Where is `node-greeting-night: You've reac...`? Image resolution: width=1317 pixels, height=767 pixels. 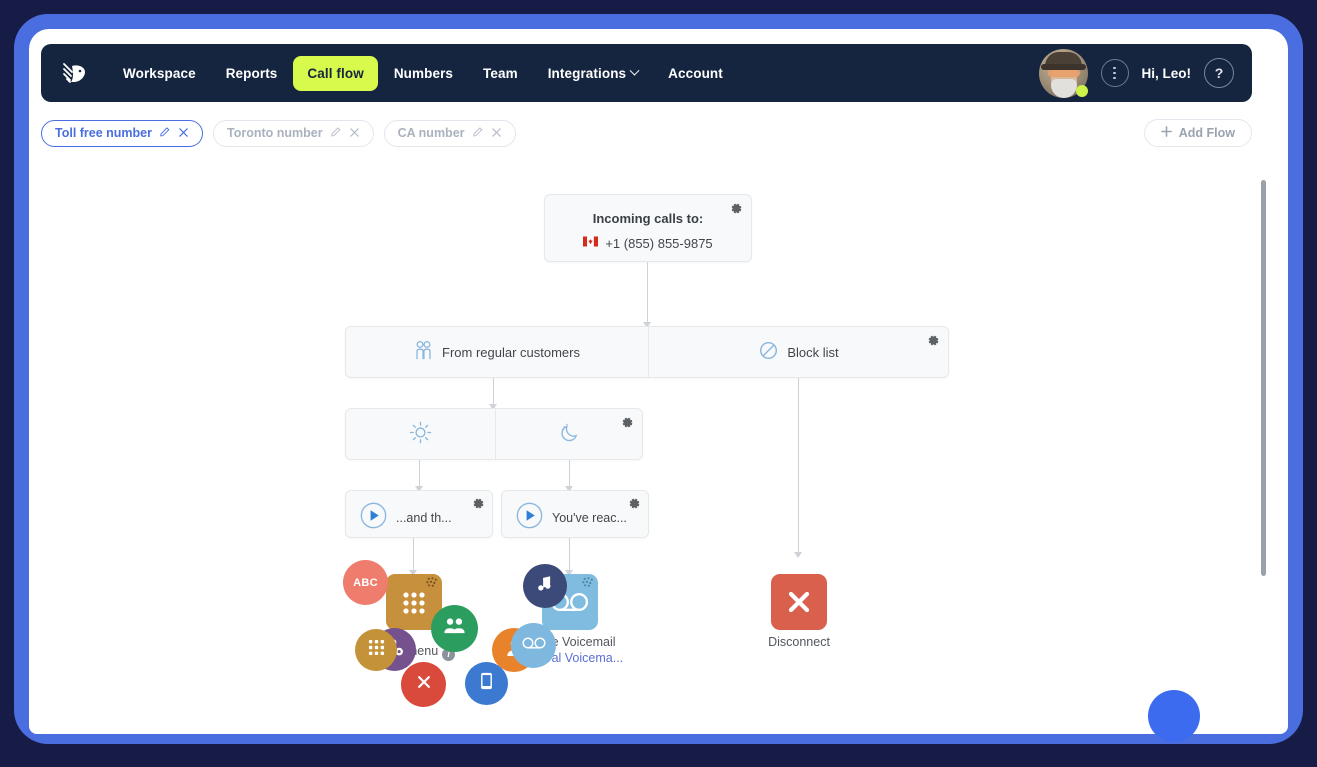
node-greeting-night: You've reac... is located at coordinates (575, 514).